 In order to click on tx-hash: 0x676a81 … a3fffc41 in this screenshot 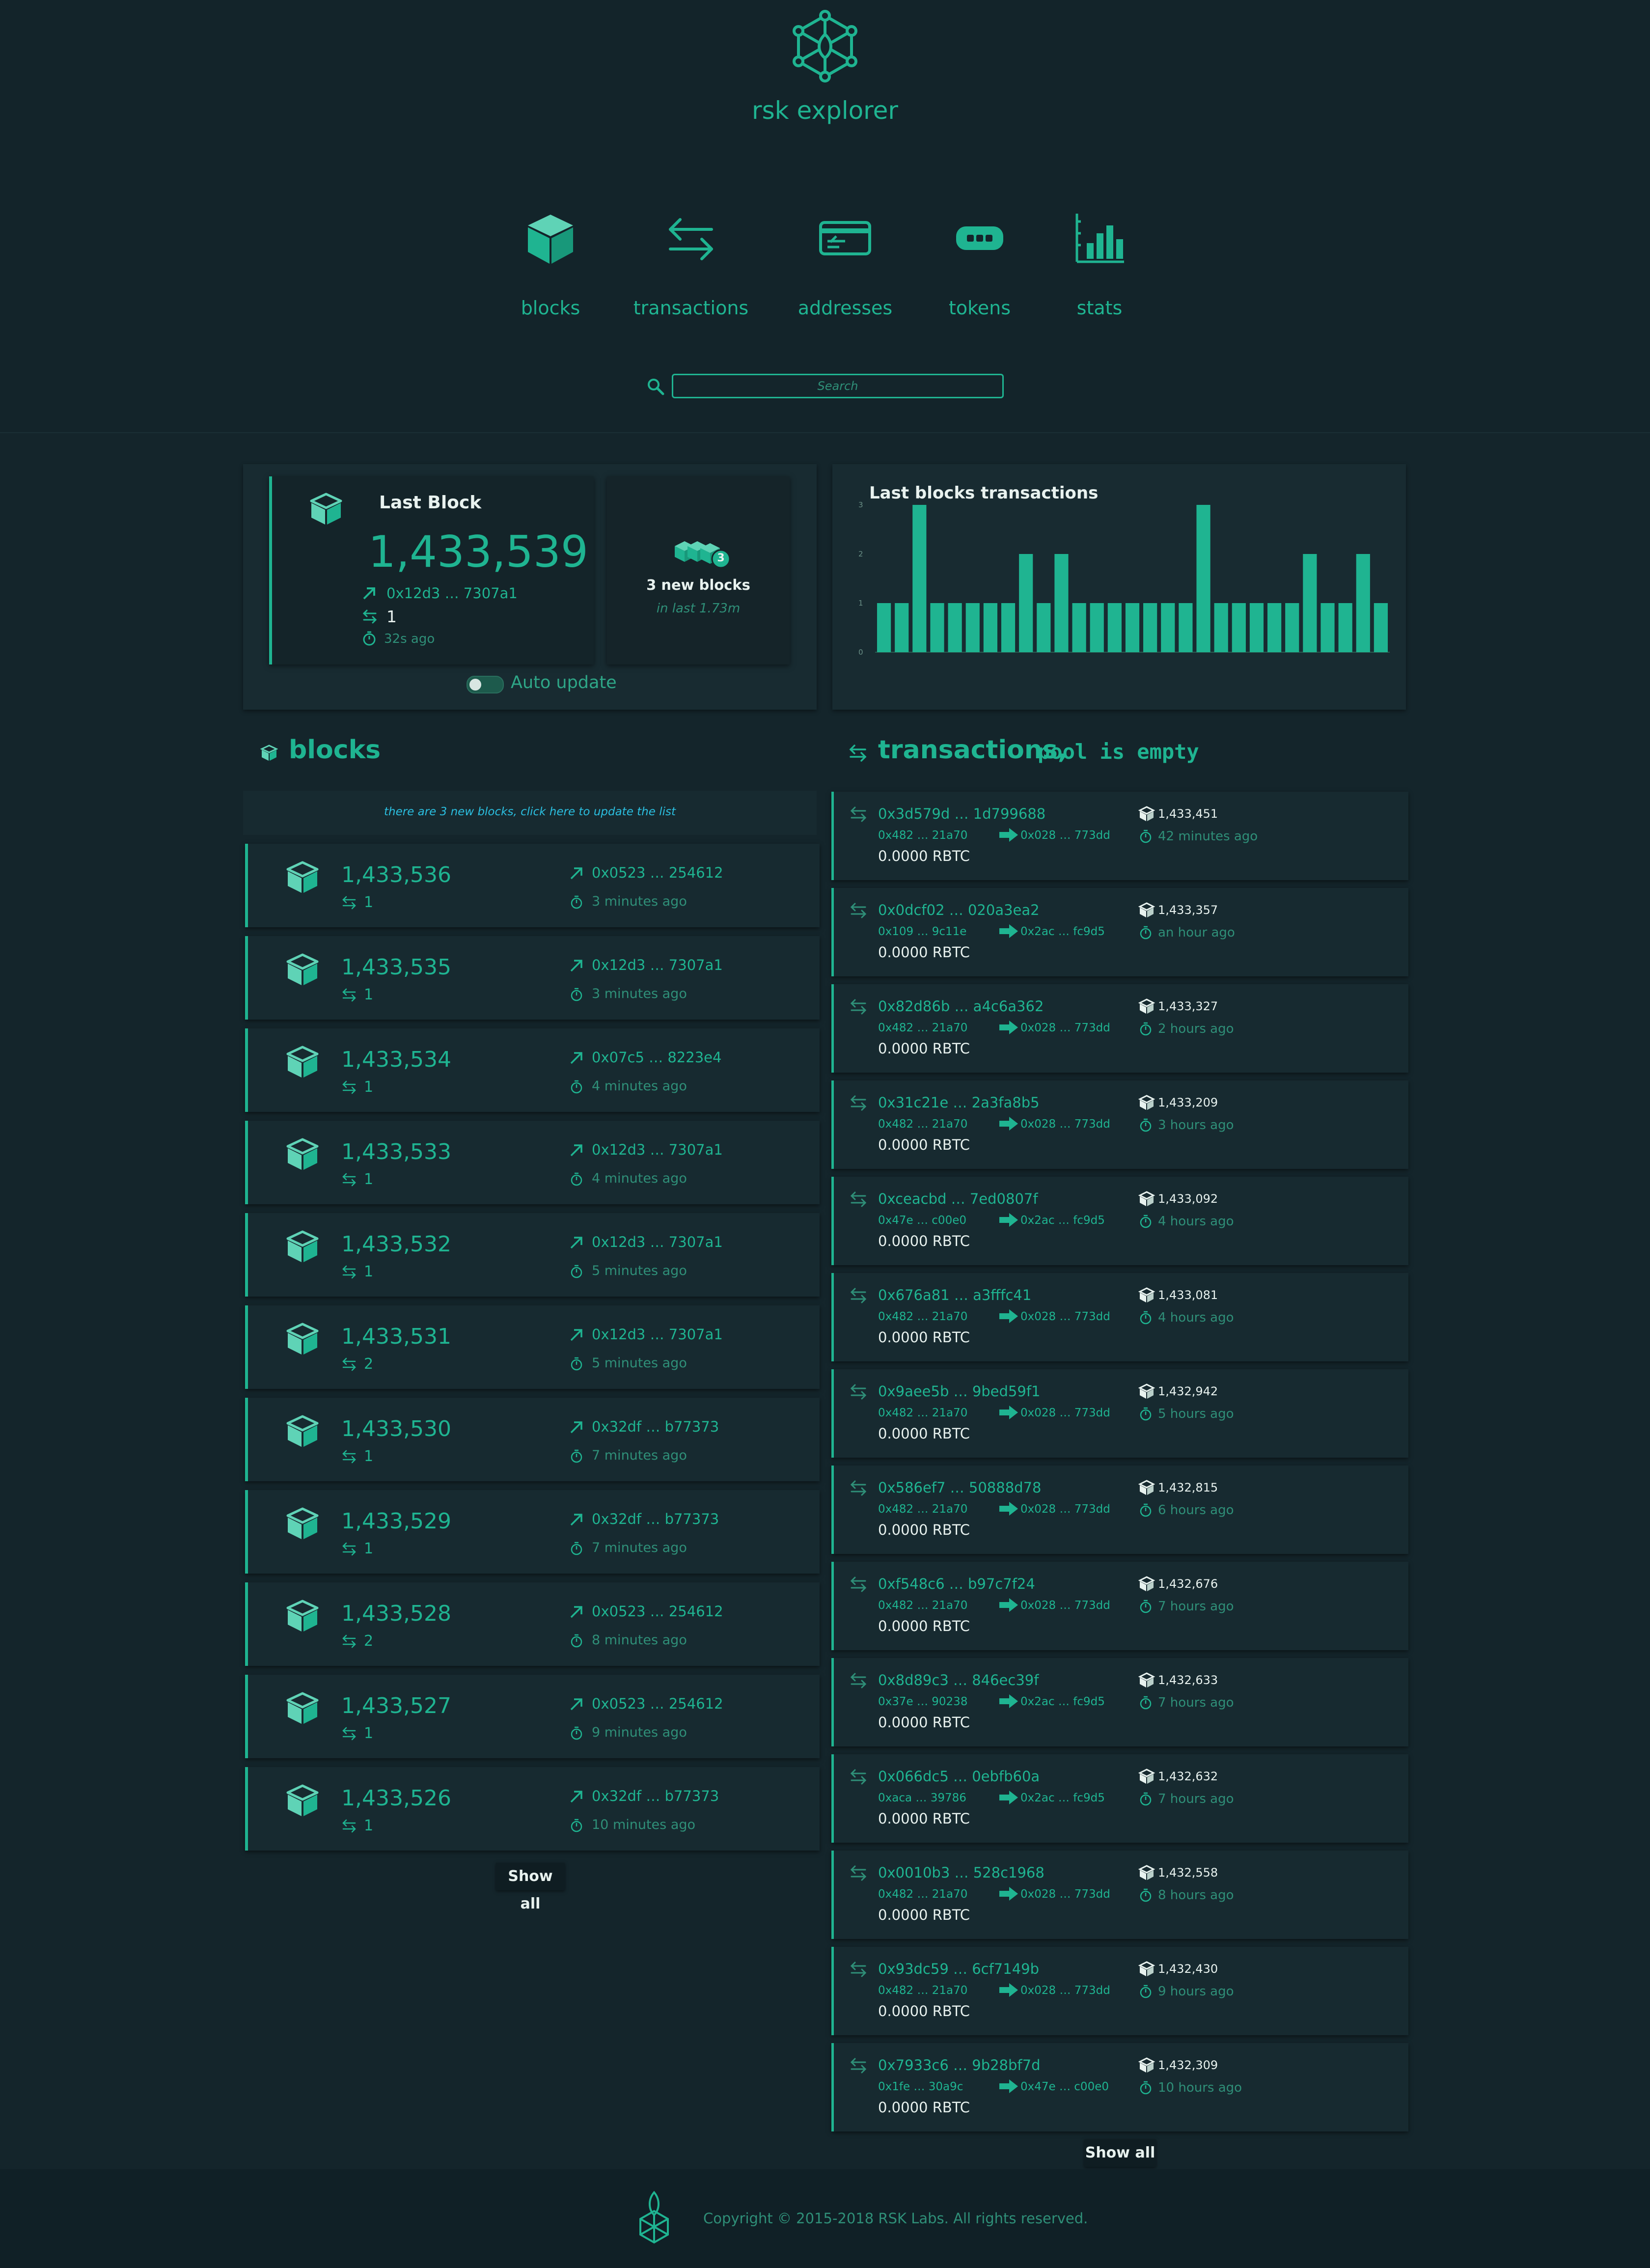, I will do `click(954, 1295)`.